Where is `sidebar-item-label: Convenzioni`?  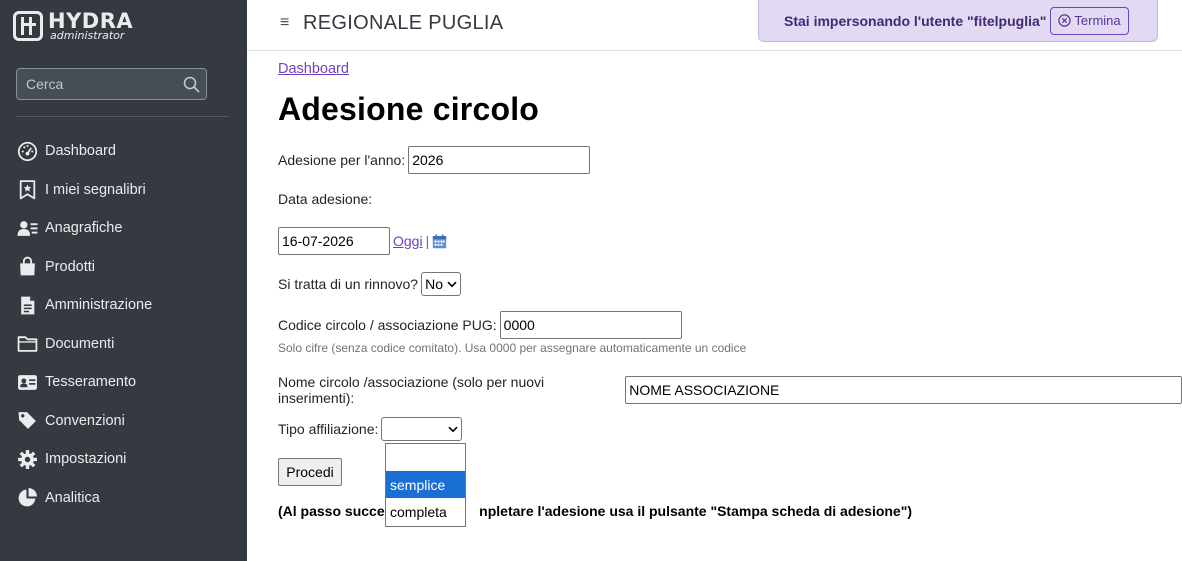 sidebar-item-label: Convenzioni is located at coordinates (85, 420).